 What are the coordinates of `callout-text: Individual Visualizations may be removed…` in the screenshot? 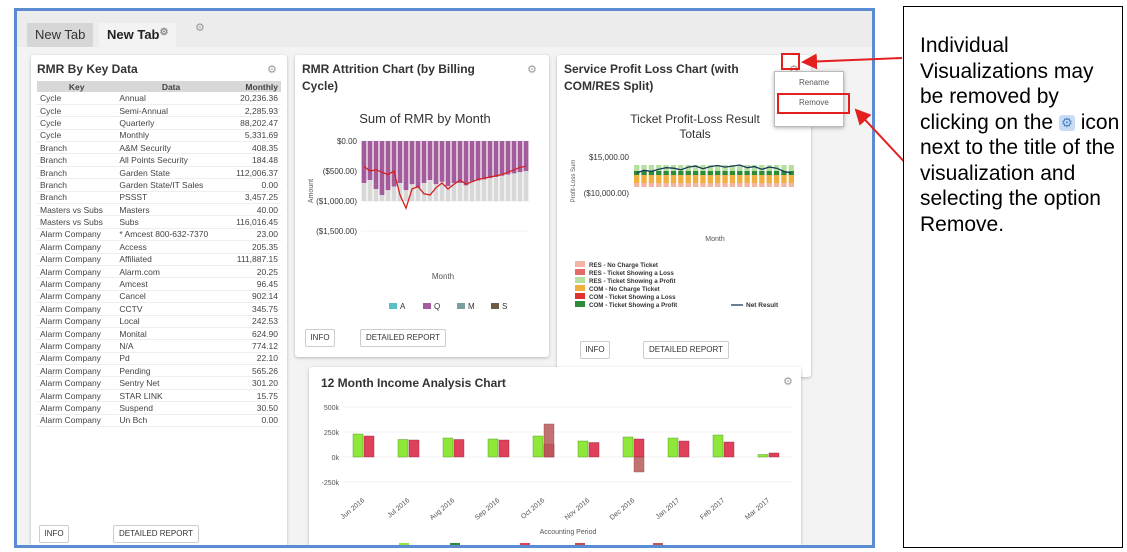 It's located at (1020, 135).